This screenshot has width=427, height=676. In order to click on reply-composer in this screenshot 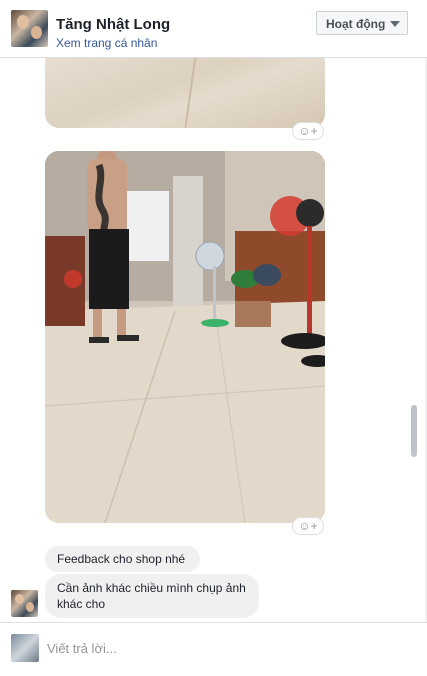, I will do `click(213, 649)`.